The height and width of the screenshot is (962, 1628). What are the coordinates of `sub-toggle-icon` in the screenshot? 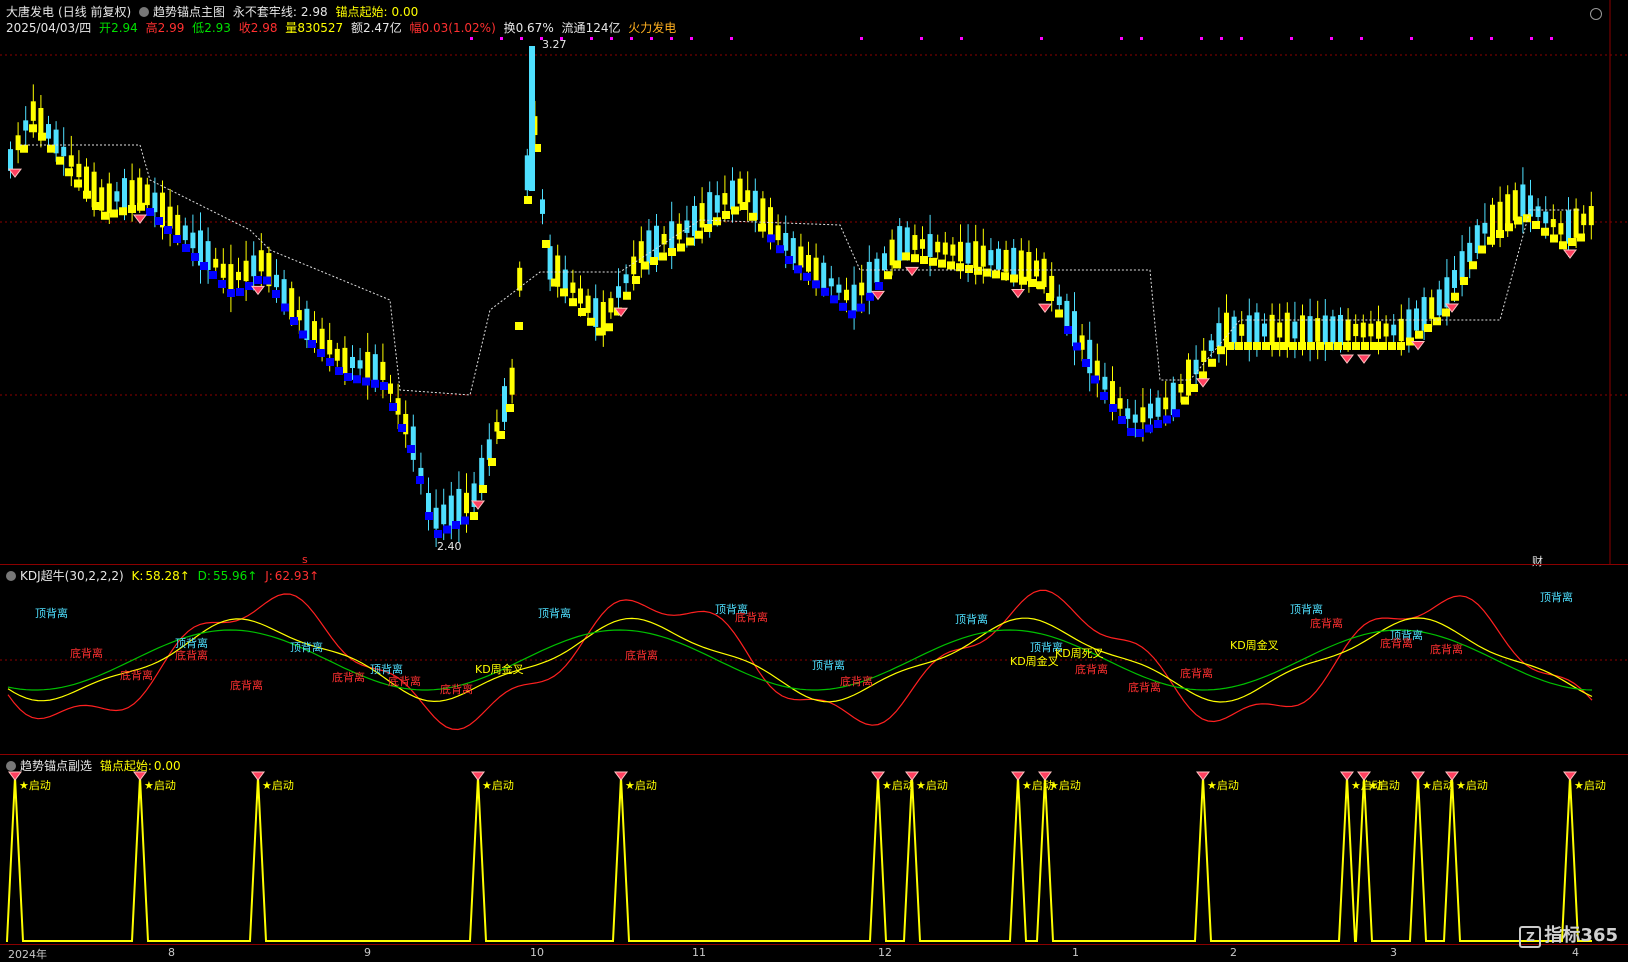 It's located at (11, 766).